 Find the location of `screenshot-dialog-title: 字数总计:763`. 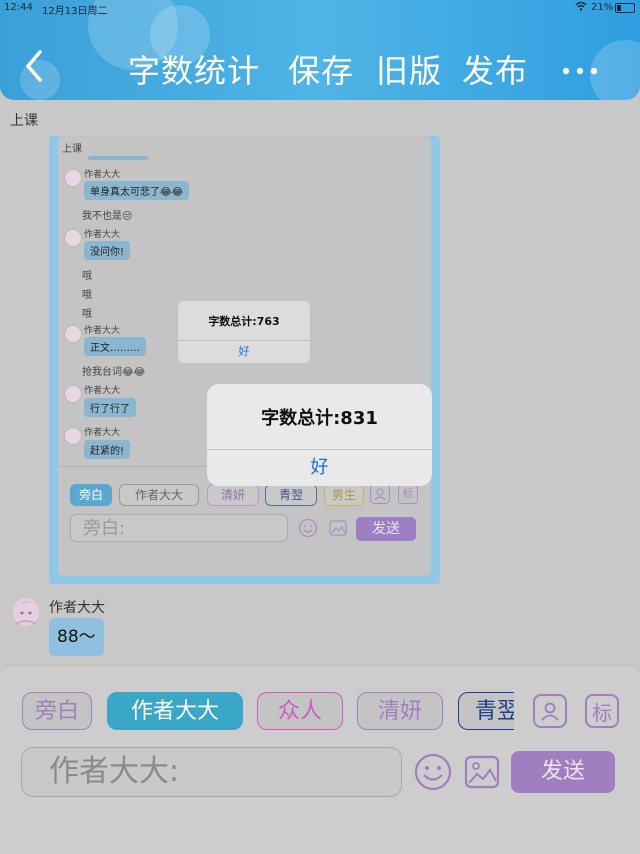

screenshot-dialog-title: 字数总计:763 is located at coordinates (244, 321).